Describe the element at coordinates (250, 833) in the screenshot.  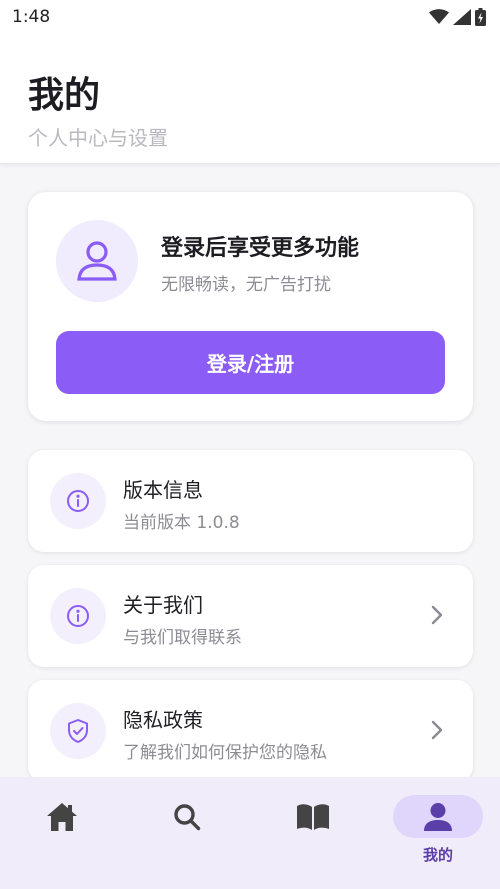
I see `bottom-navigation: 我的` at that location.